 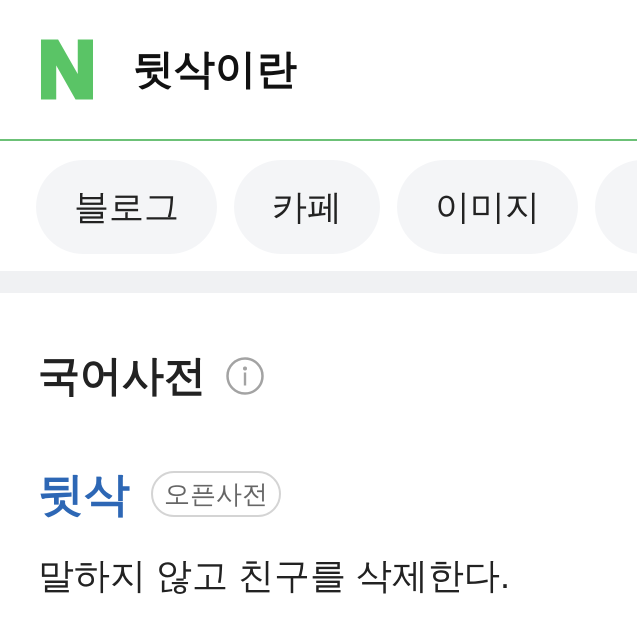 I want to click on section-title: 국어사전, so click(x=122, y=376).